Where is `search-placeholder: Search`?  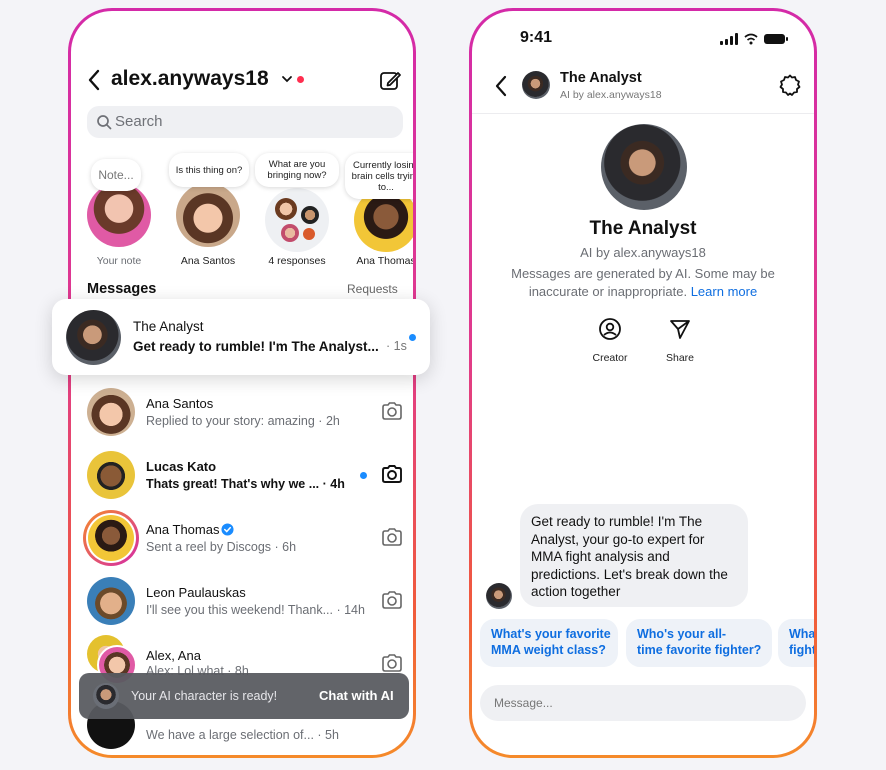
search-placeholder: Search is located at coordinates (139, 121).